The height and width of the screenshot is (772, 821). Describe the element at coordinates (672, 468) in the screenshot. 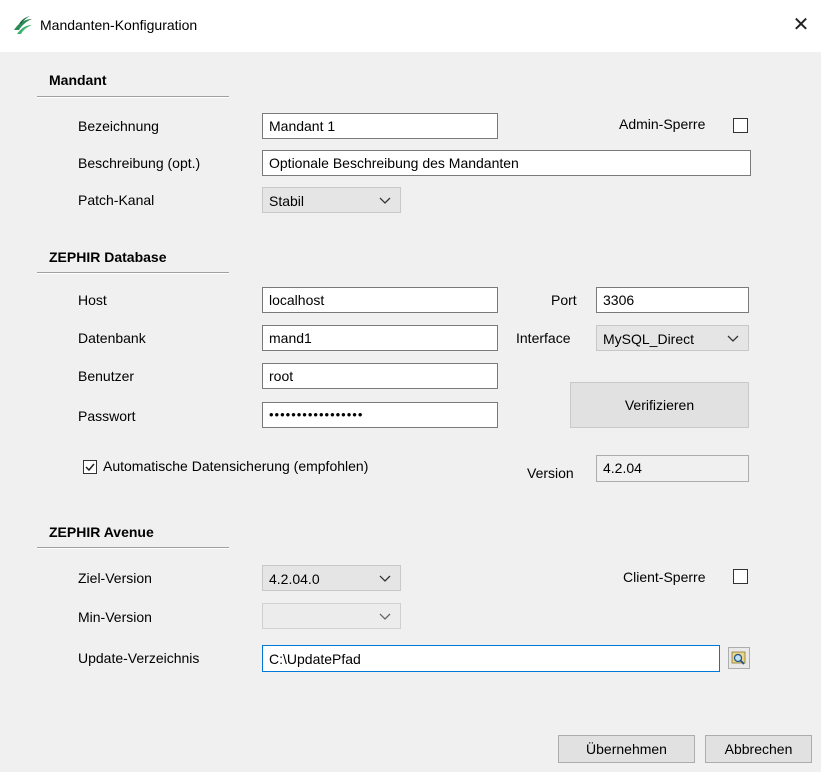

I see `version-field: 4.2.04` at that location.